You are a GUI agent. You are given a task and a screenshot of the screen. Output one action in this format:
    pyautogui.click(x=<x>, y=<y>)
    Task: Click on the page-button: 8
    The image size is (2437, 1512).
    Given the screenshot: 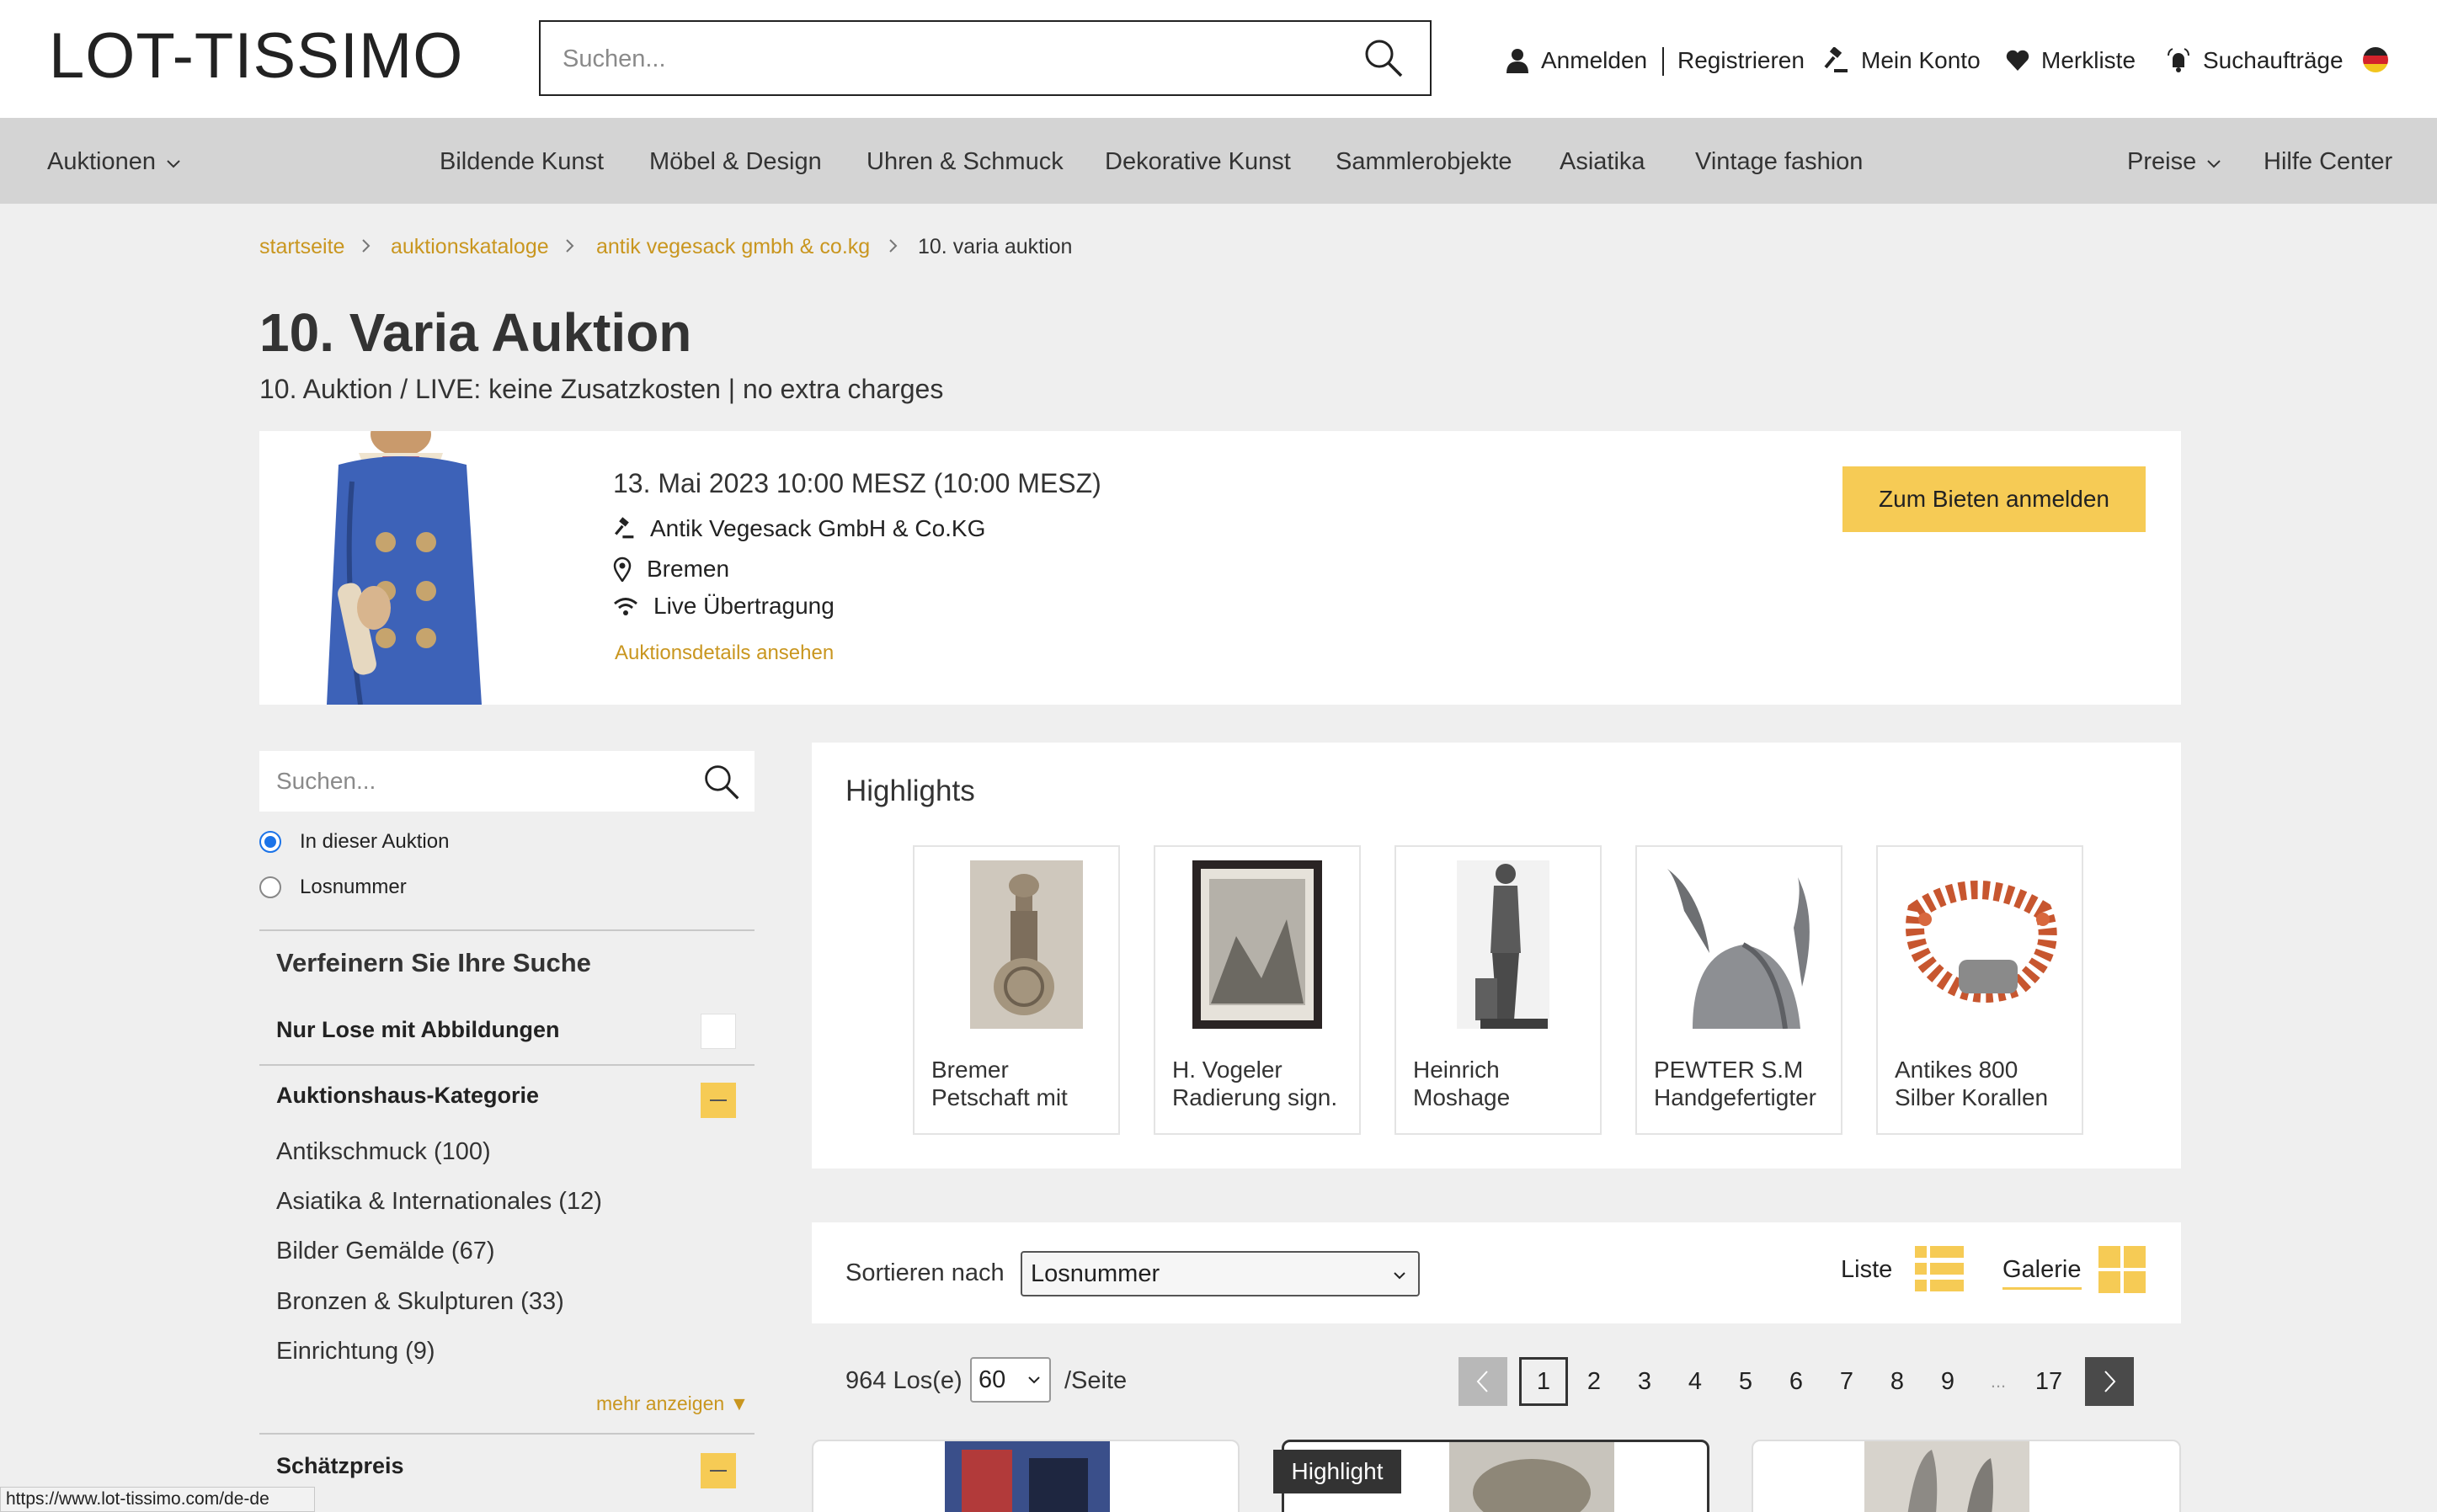 What is the action you would take?
    pyautogui.click(x=1897, y=1382)
    